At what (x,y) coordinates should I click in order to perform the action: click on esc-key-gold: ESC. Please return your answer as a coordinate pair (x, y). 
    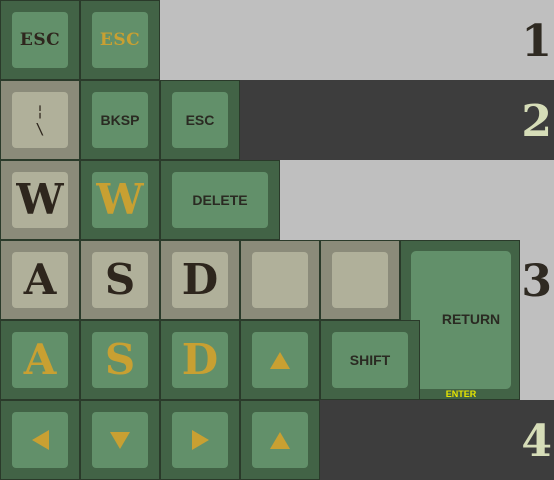
    Looking at the image, I should click on (120, 40).